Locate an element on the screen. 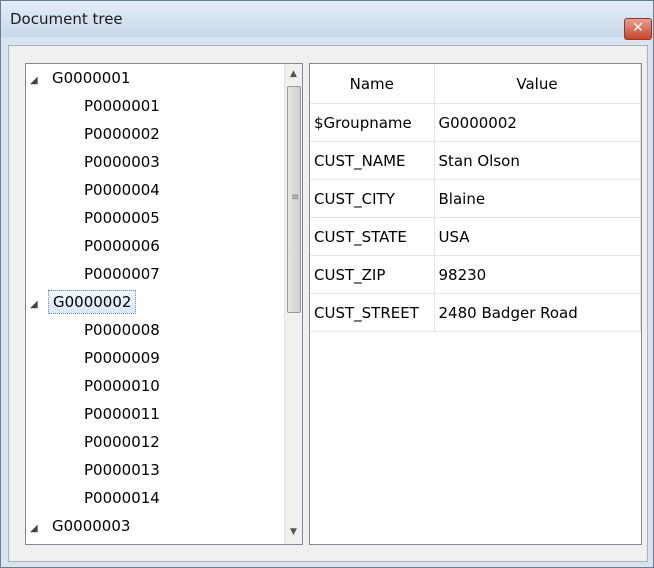 The image size is (654, 568). grip-icon: ≡ is located at coordinates (295, 197).